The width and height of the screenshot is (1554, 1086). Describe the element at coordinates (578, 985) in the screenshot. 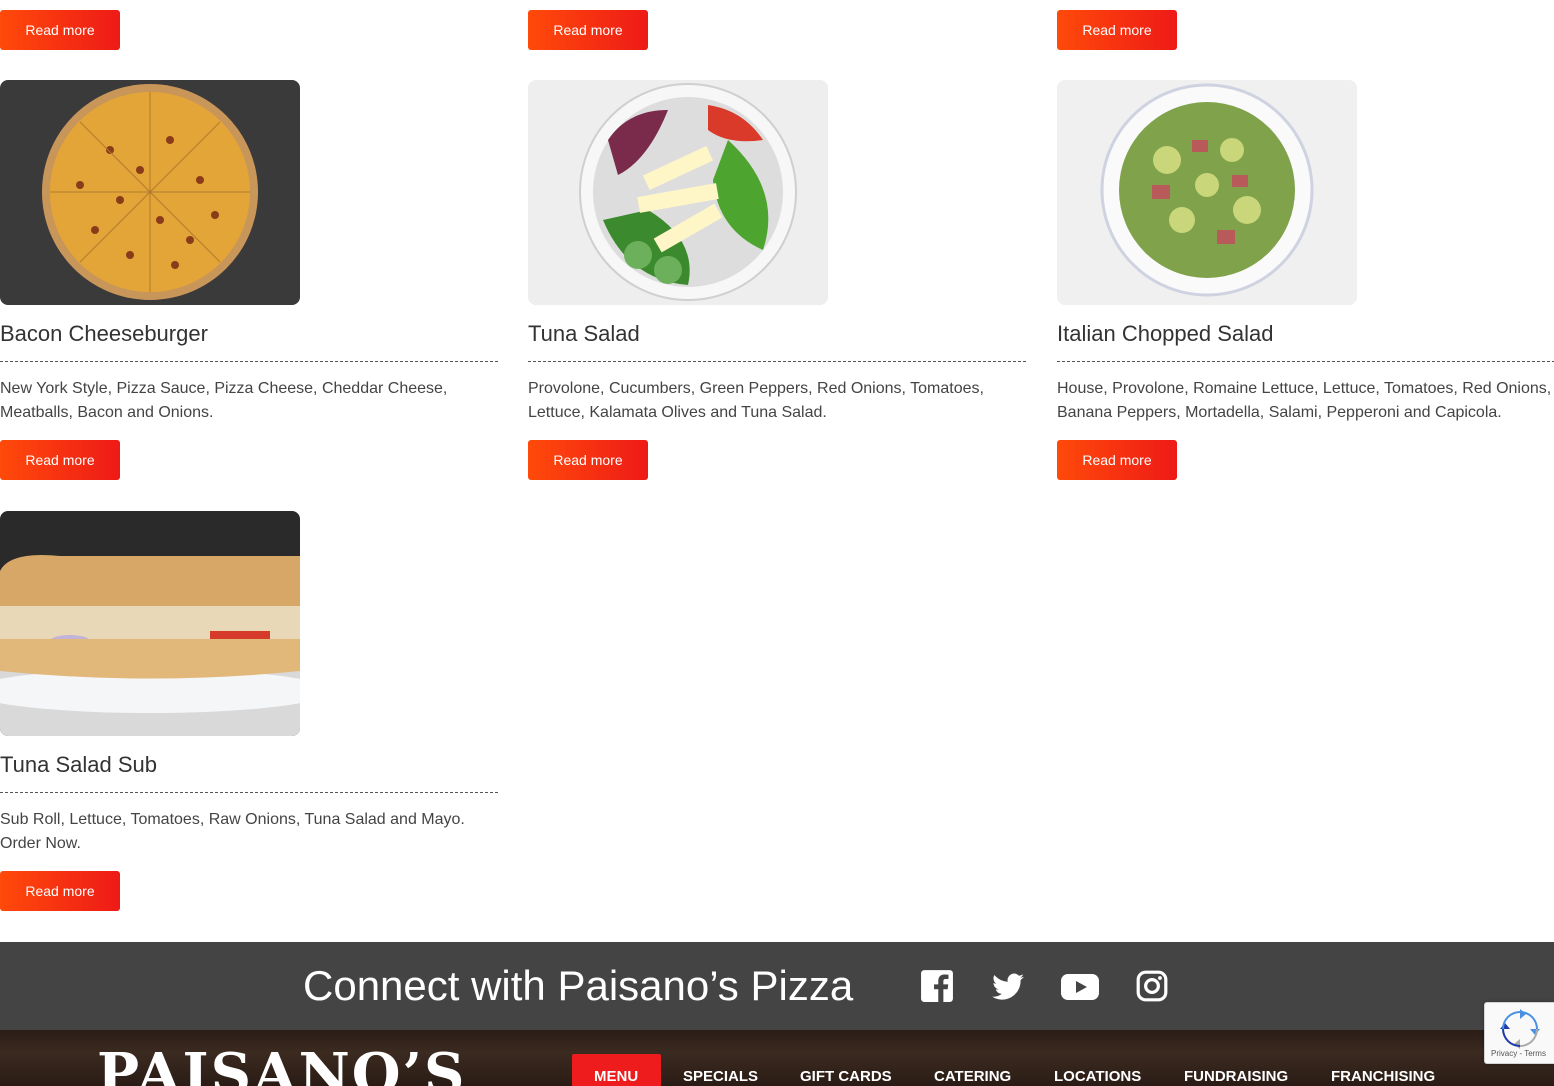

I see `connect-heading: Connect with Paisano’s Pizza` at that location.